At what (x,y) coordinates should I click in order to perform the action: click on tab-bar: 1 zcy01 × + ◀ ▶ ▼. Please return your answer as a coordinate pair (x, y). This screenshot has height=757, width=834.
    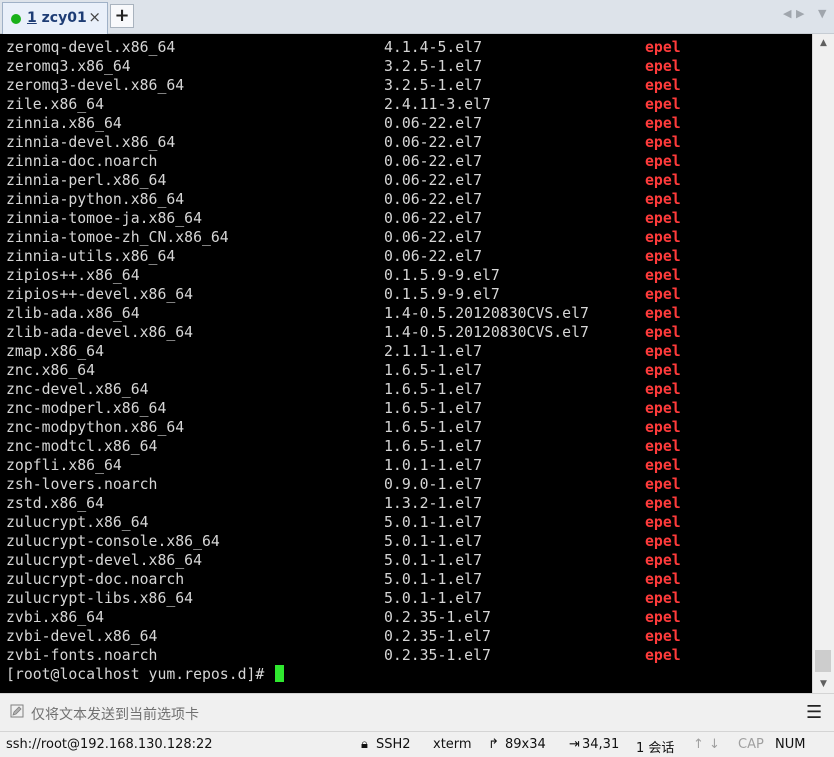
    Looking at the image, I should click on (417, 17).